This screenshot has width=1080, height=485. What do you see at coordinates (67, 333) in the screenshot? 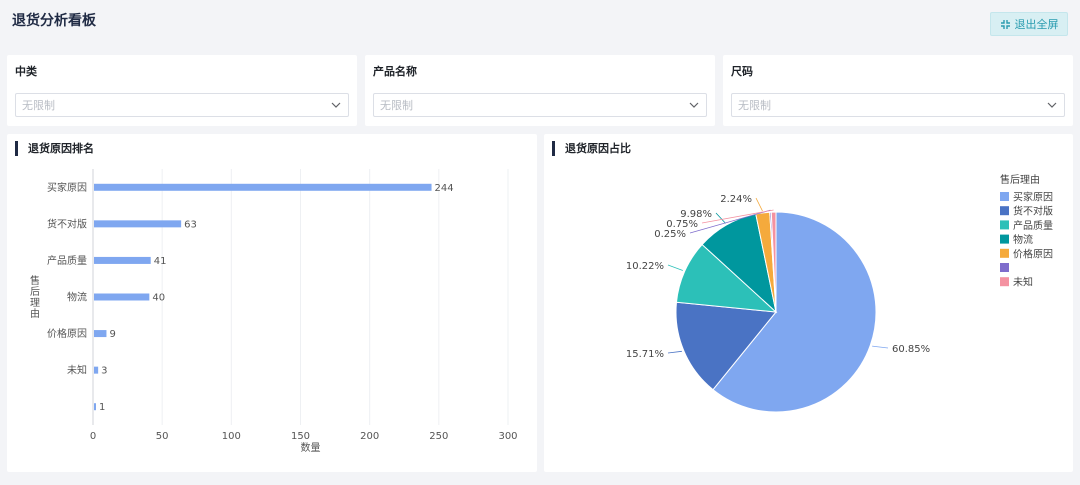
I see `y-tick-label: 价格原因` at bounding box center [67, 333].